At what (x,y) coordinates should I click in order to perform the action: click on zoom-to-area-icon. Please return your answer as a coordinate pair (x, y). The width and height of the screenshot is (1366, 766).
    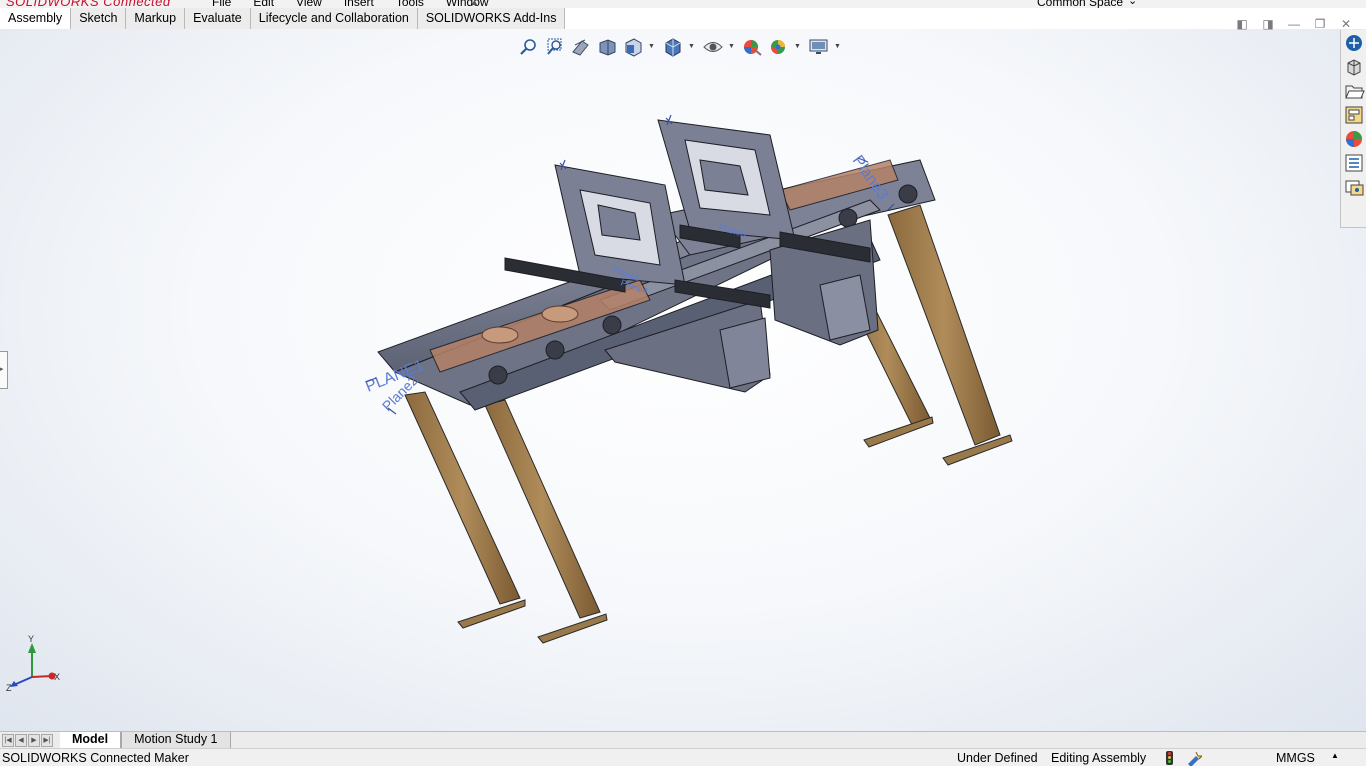
    Looking at the image, I should click on (555, 47).